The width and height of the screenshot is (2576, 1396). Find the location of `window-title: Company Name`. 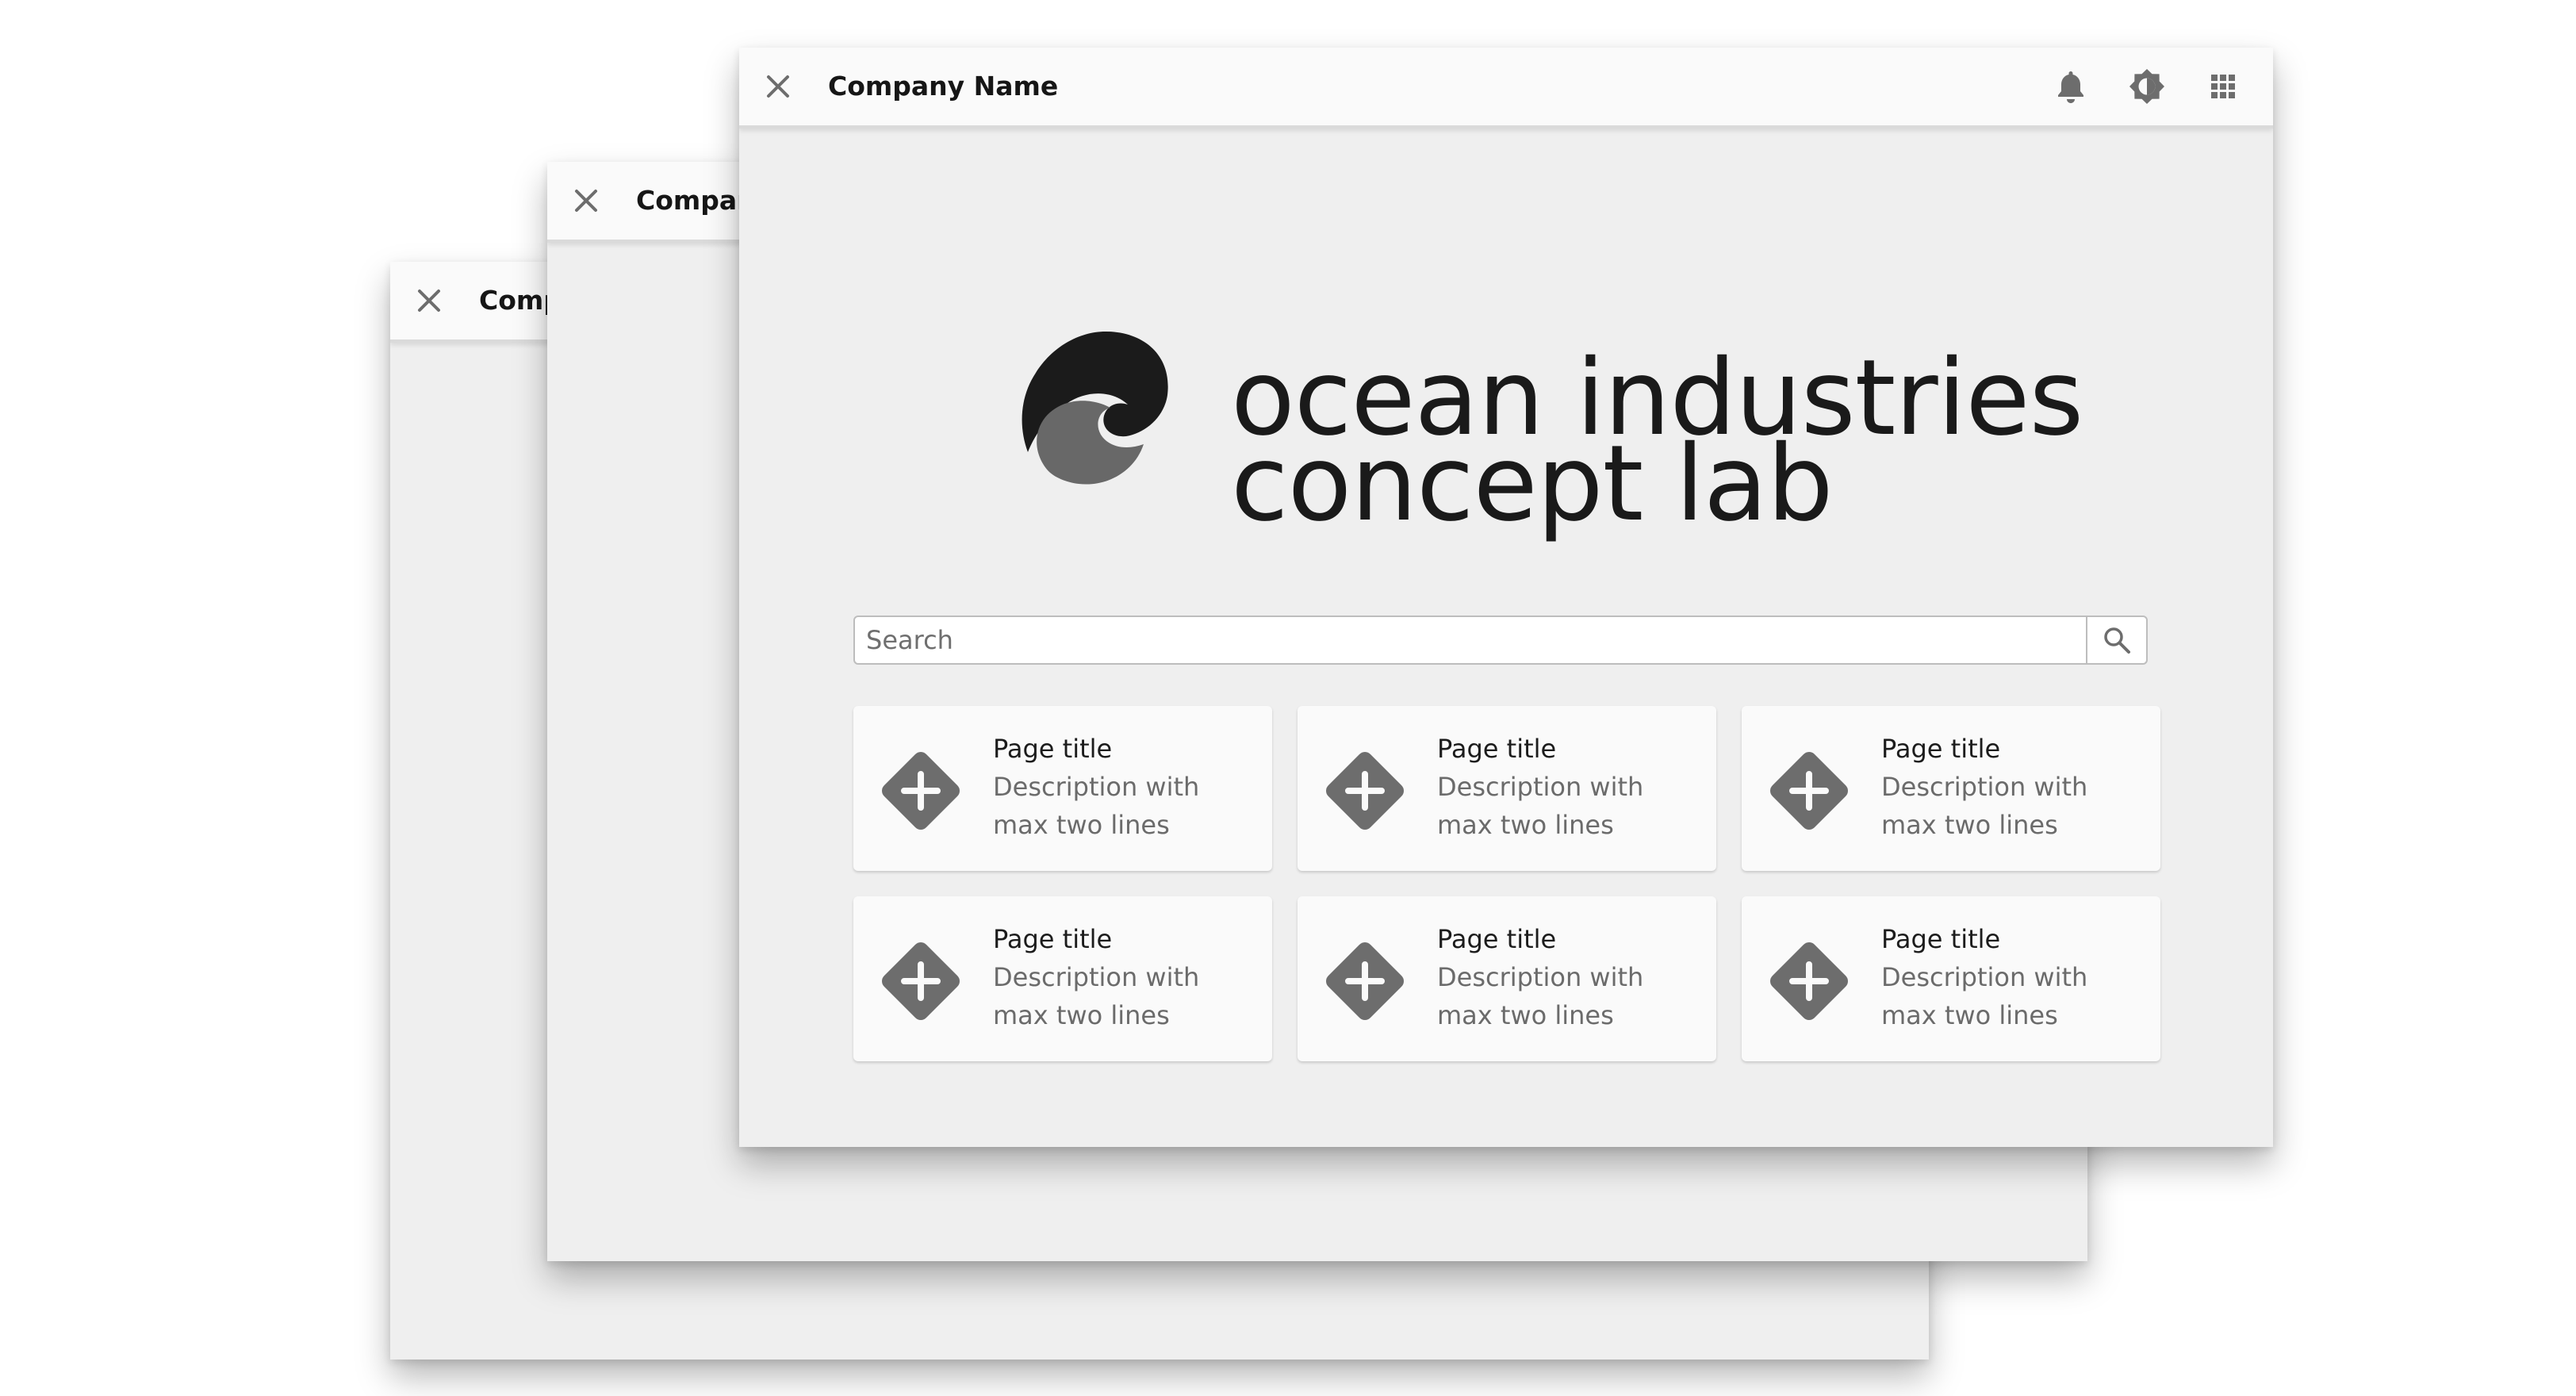

window-title: Company Name is located at coordinates (944, 86).